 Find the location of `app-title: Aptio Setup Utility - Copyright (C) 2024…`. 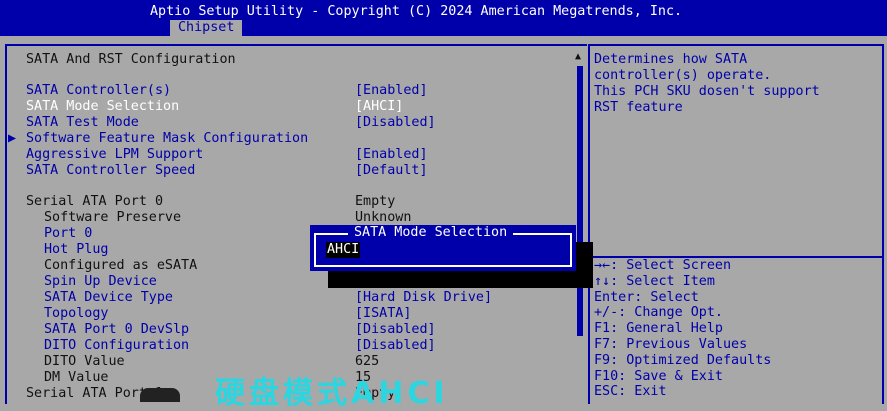

app-title: Aptio Setup Utility - Copyright (C) 2024… is located at coordinates (416, 11).